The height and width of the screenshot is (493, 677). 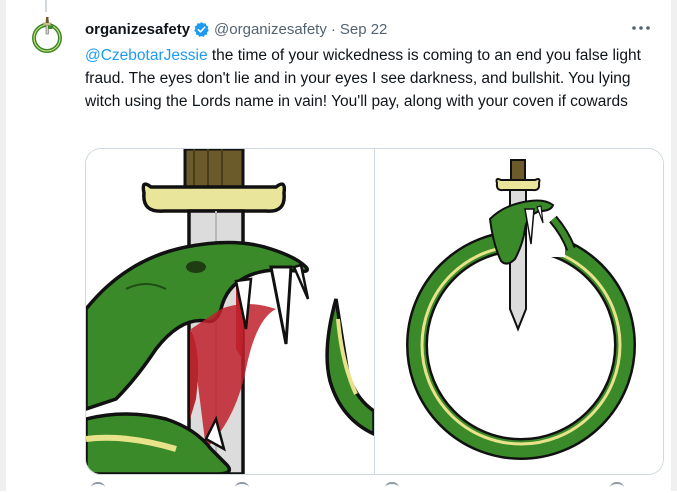 I want to click on like-icon, so click(x=392, y=487).